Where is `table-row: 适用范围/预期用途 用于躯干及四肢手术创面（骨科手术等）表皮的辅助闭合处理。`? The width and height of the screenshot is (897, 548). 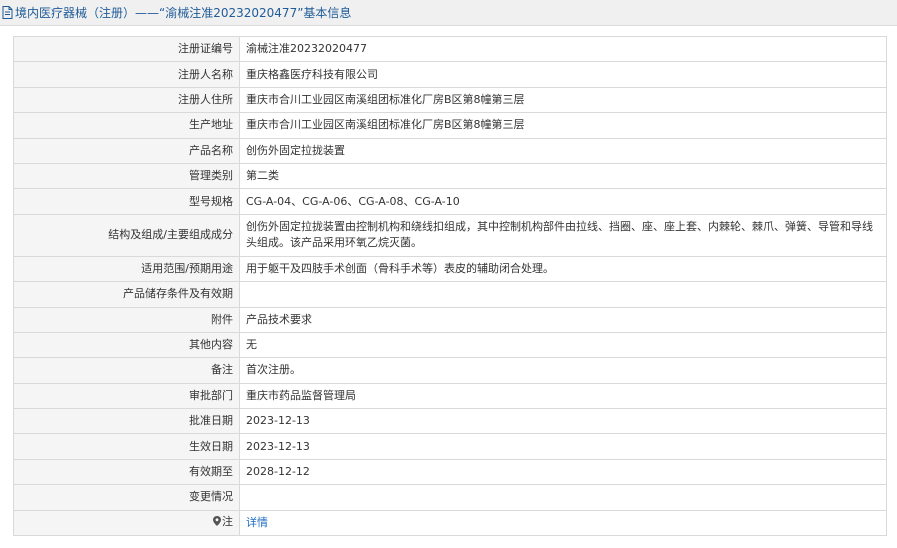 table-row: 适用范围/预期用途 用于躯干及四肢手术创面（骨科手术等）表皮的辅助闭合处理。 is located at coordinates (450, 269).